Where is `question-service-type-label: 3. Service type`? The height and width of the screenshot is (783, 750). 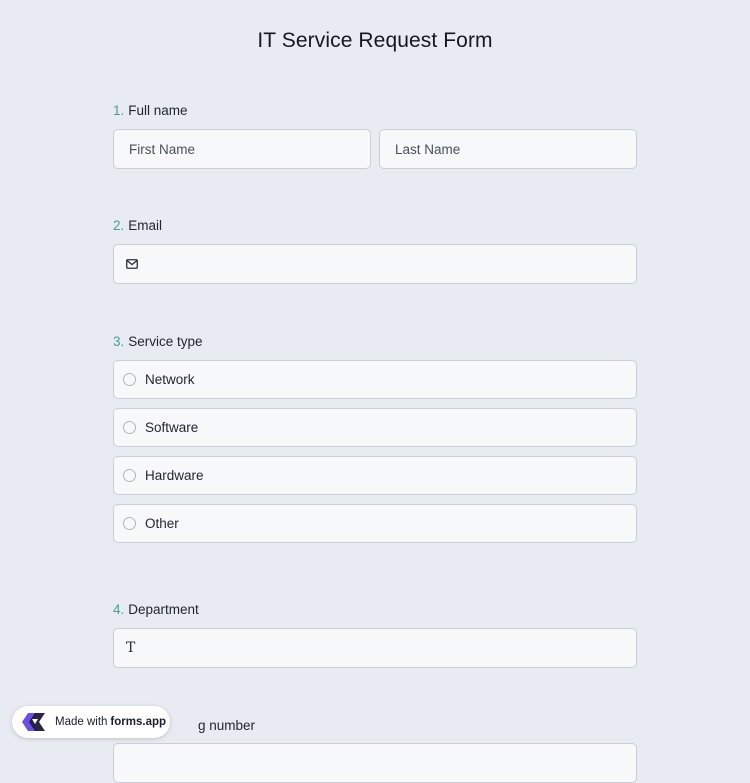
question-service-type-label: 3. Service type is located at coordinates (158, 341).